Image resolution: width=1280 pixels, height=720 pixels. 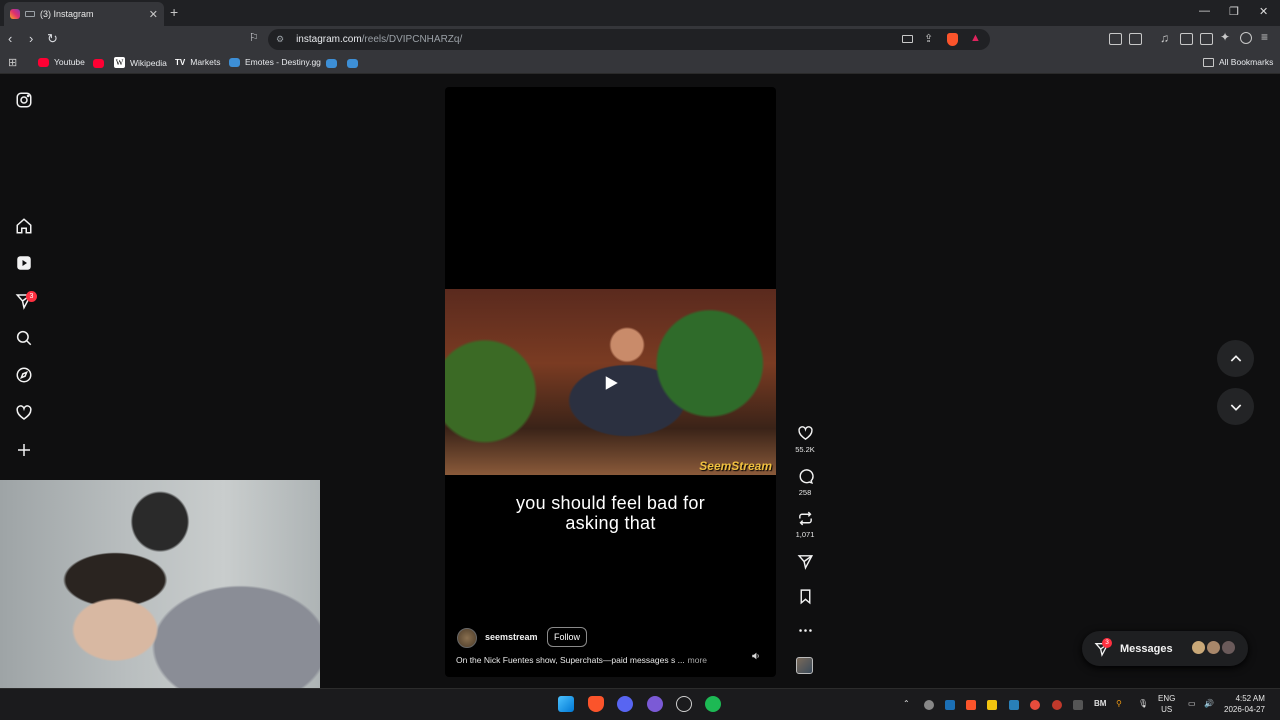 I want to click on all-bookmarks-button: All Bookmarks, so click(x=1238, y=62).